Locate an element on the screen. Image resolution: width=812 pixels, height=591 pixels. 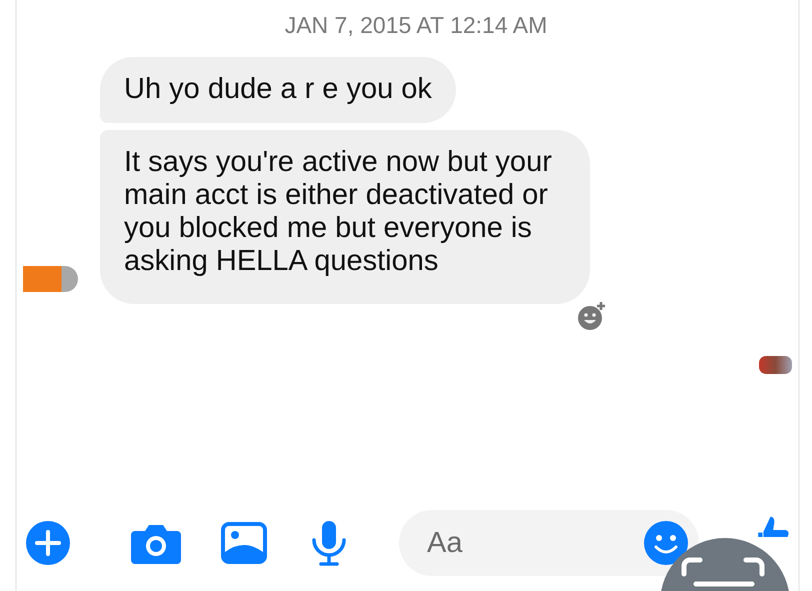
image-icon is located at coordinates (244, 543).